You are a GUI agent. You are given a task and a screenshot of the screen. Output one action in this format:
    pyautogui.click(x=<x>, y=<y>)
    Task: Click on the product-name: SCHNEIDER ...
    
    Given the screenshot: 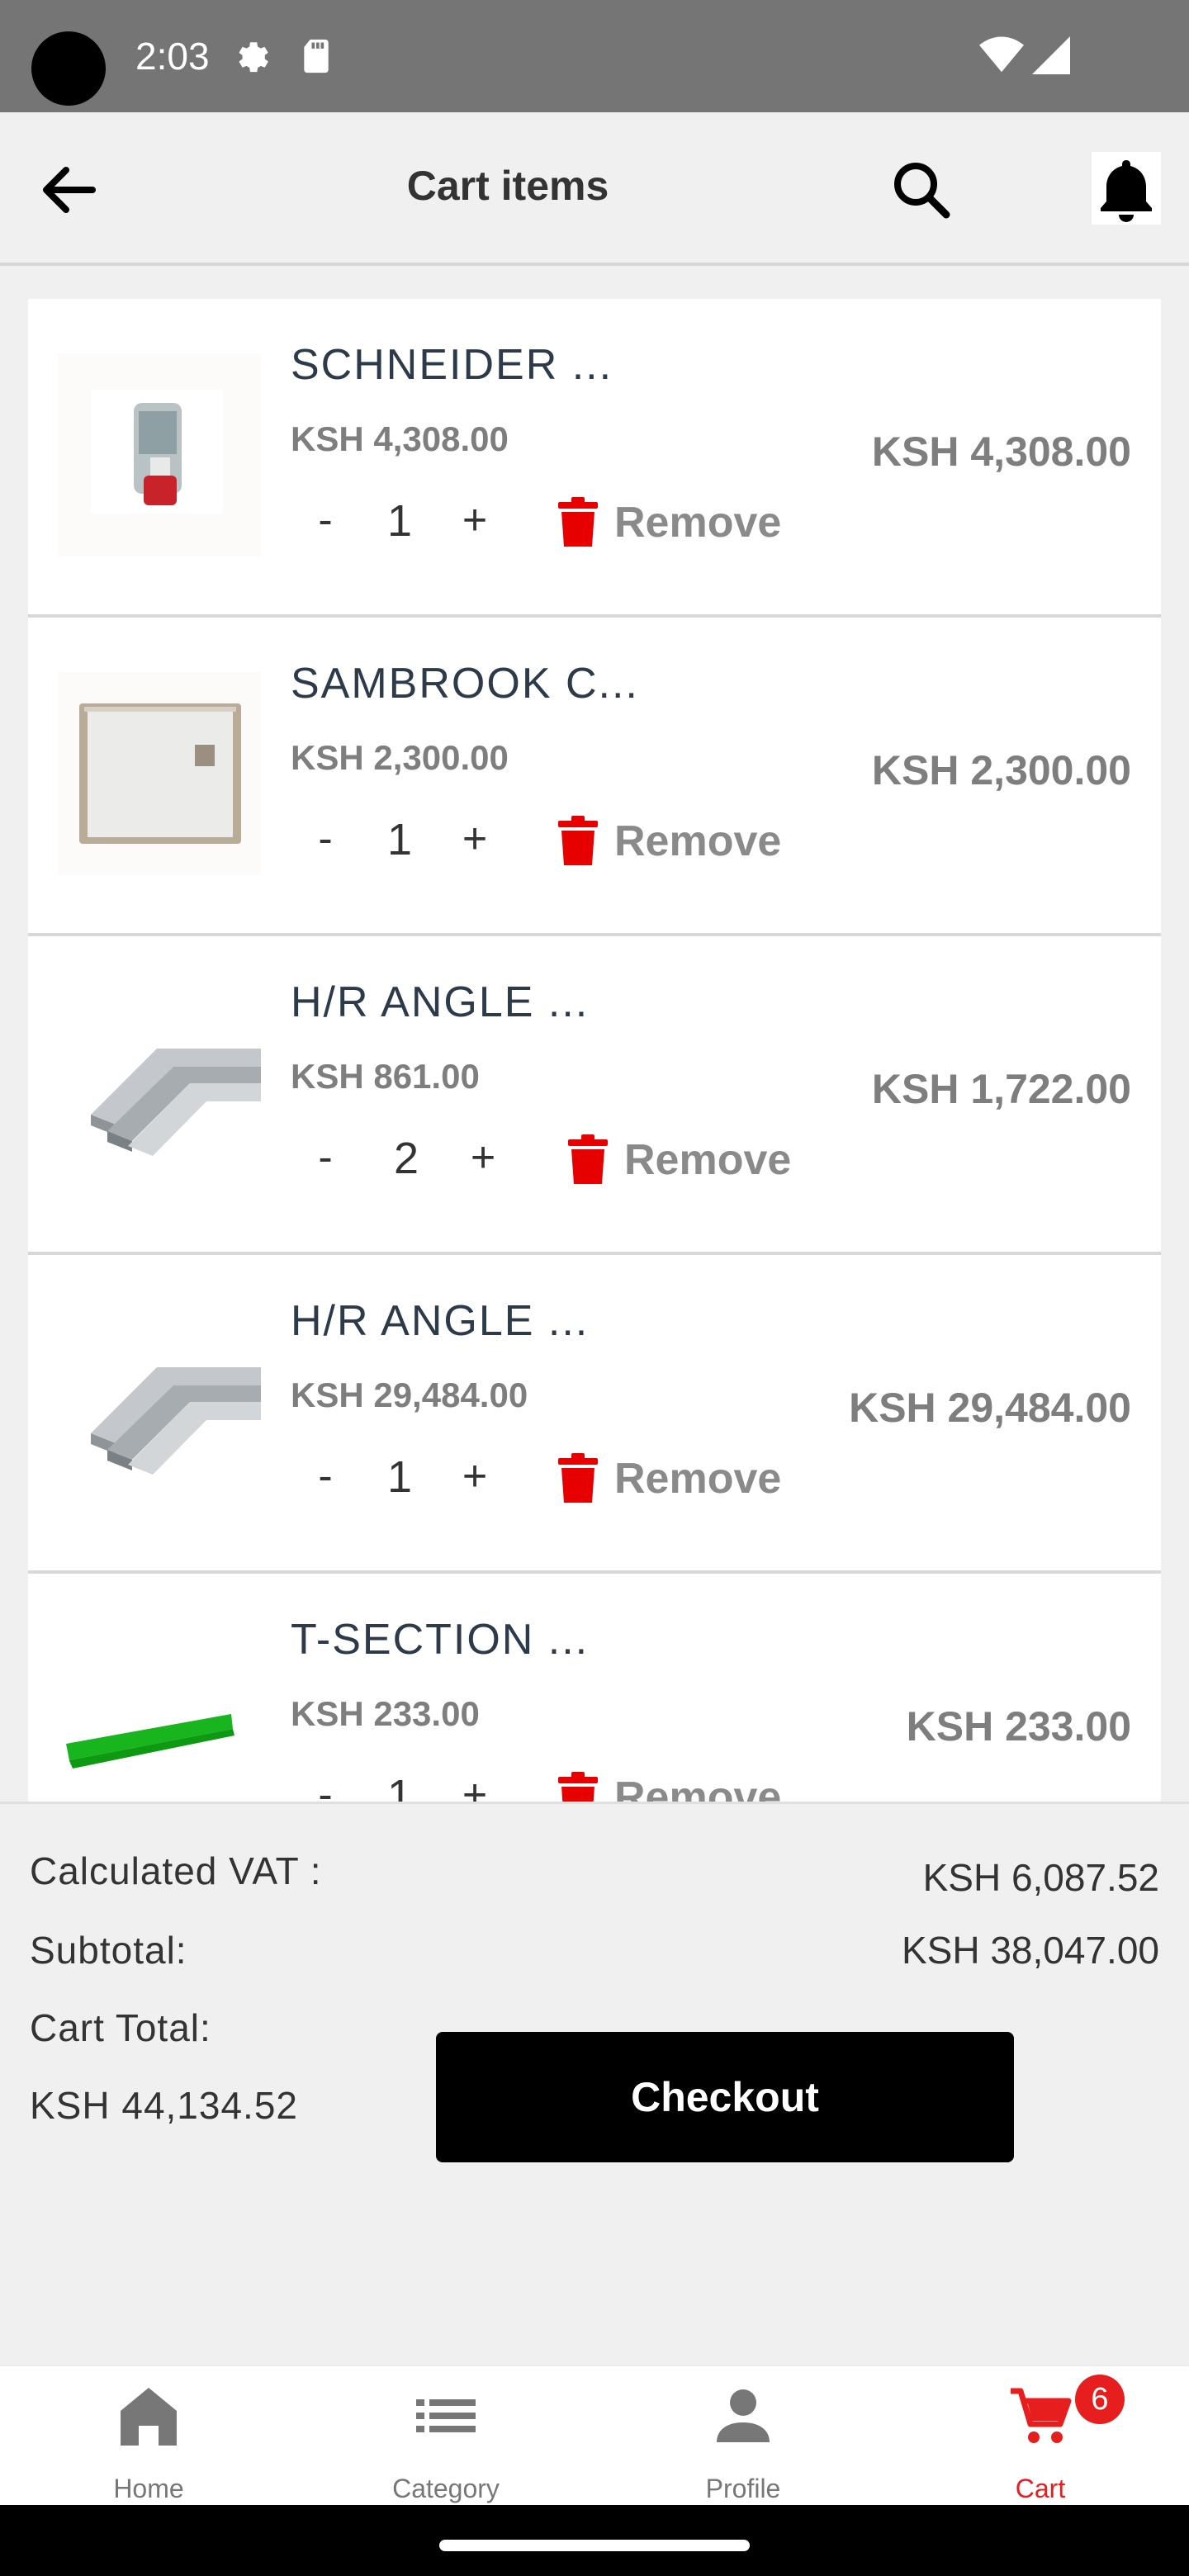 What is the action you would take?
    pyautogui.click(x=452, y=365)
    